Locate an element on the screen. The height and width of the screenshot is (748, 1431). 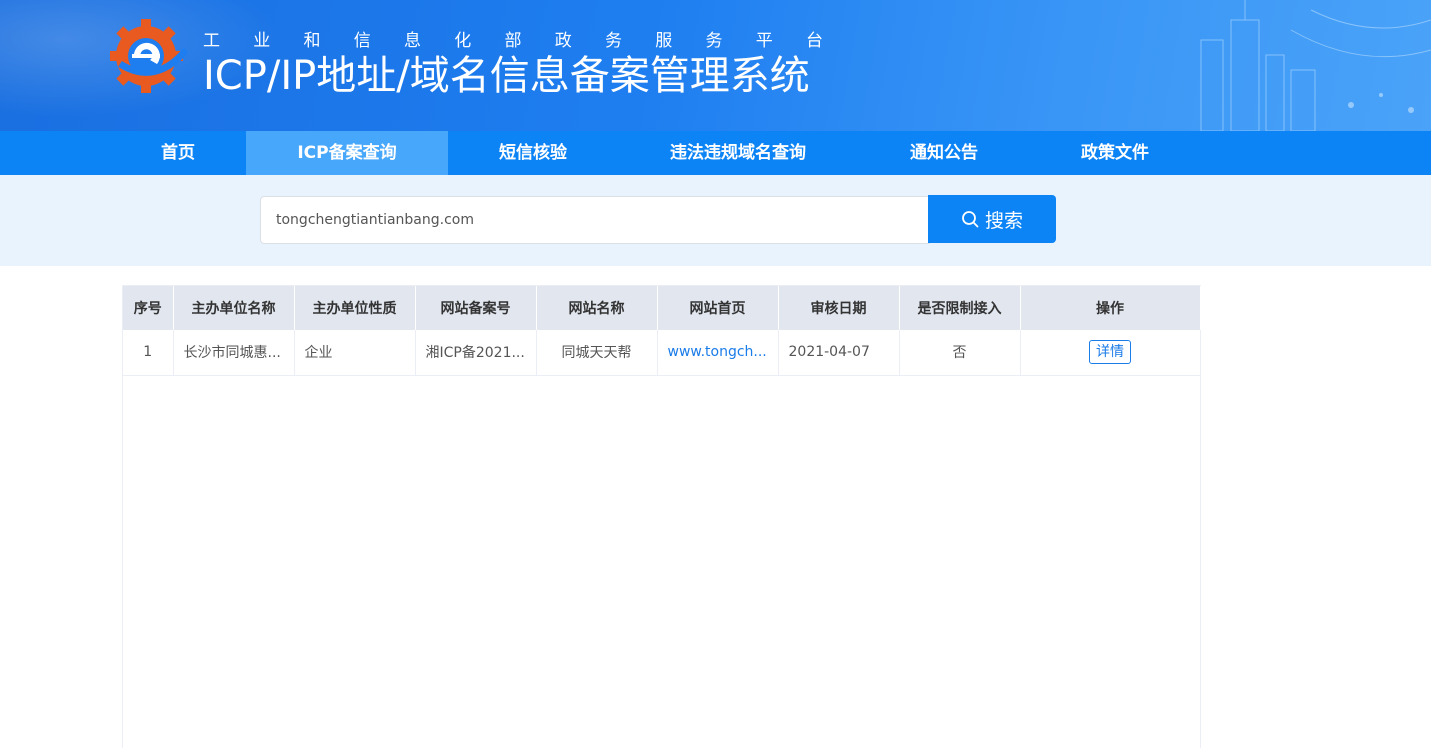
column-header: 操作 is located at coordinates (1110, 308).